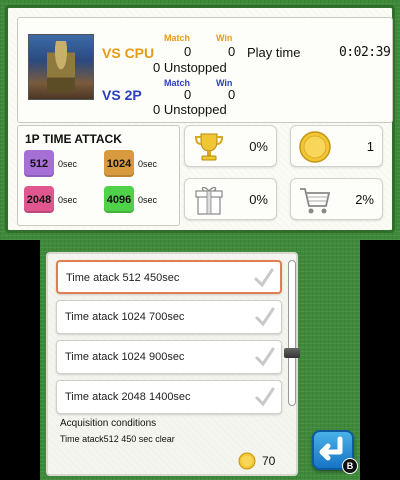 The width and height of the screenshot is (400, 480). Describe the element at coordinates (148, 164) in the screenshot. I see `tile-1024-time: 0sec` at that location.